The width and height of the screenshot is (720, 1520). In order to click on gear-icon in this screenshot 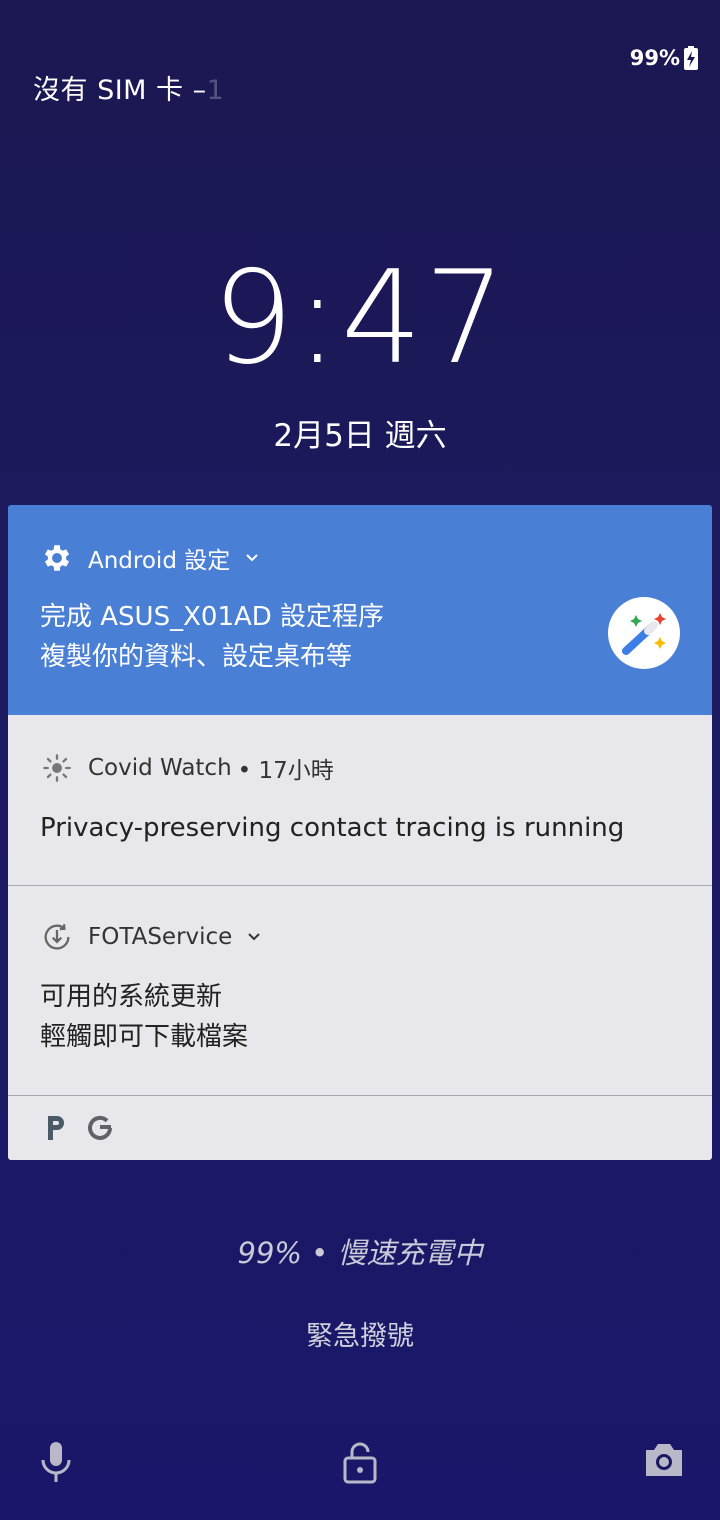, I will do `click(57, 558)`.